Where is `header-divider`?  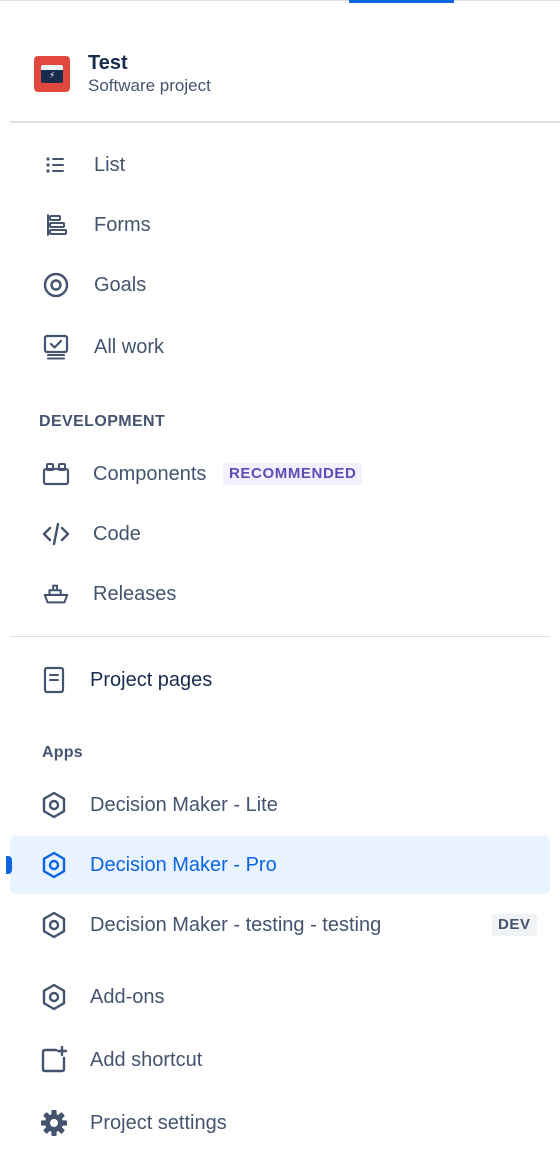 header-divider is located at coordinates (285, 122).